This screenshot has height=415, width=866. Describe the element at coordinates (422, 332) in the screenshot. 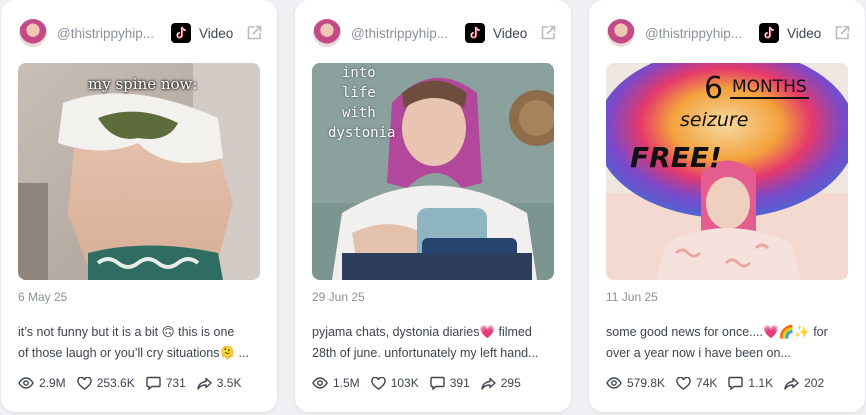

I see `caption-line: pyjama chats, dystonia diaries💗 filmed` at that location.